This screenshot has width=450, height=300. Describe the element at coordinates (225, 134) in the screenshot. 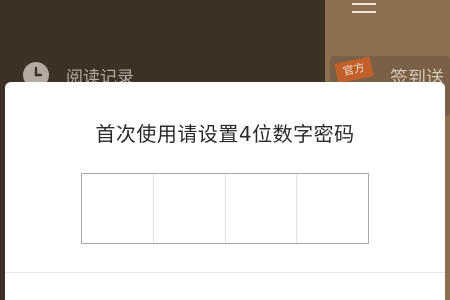

I see `dialog-title: 首次使用请设置4位数字密码` at that location.